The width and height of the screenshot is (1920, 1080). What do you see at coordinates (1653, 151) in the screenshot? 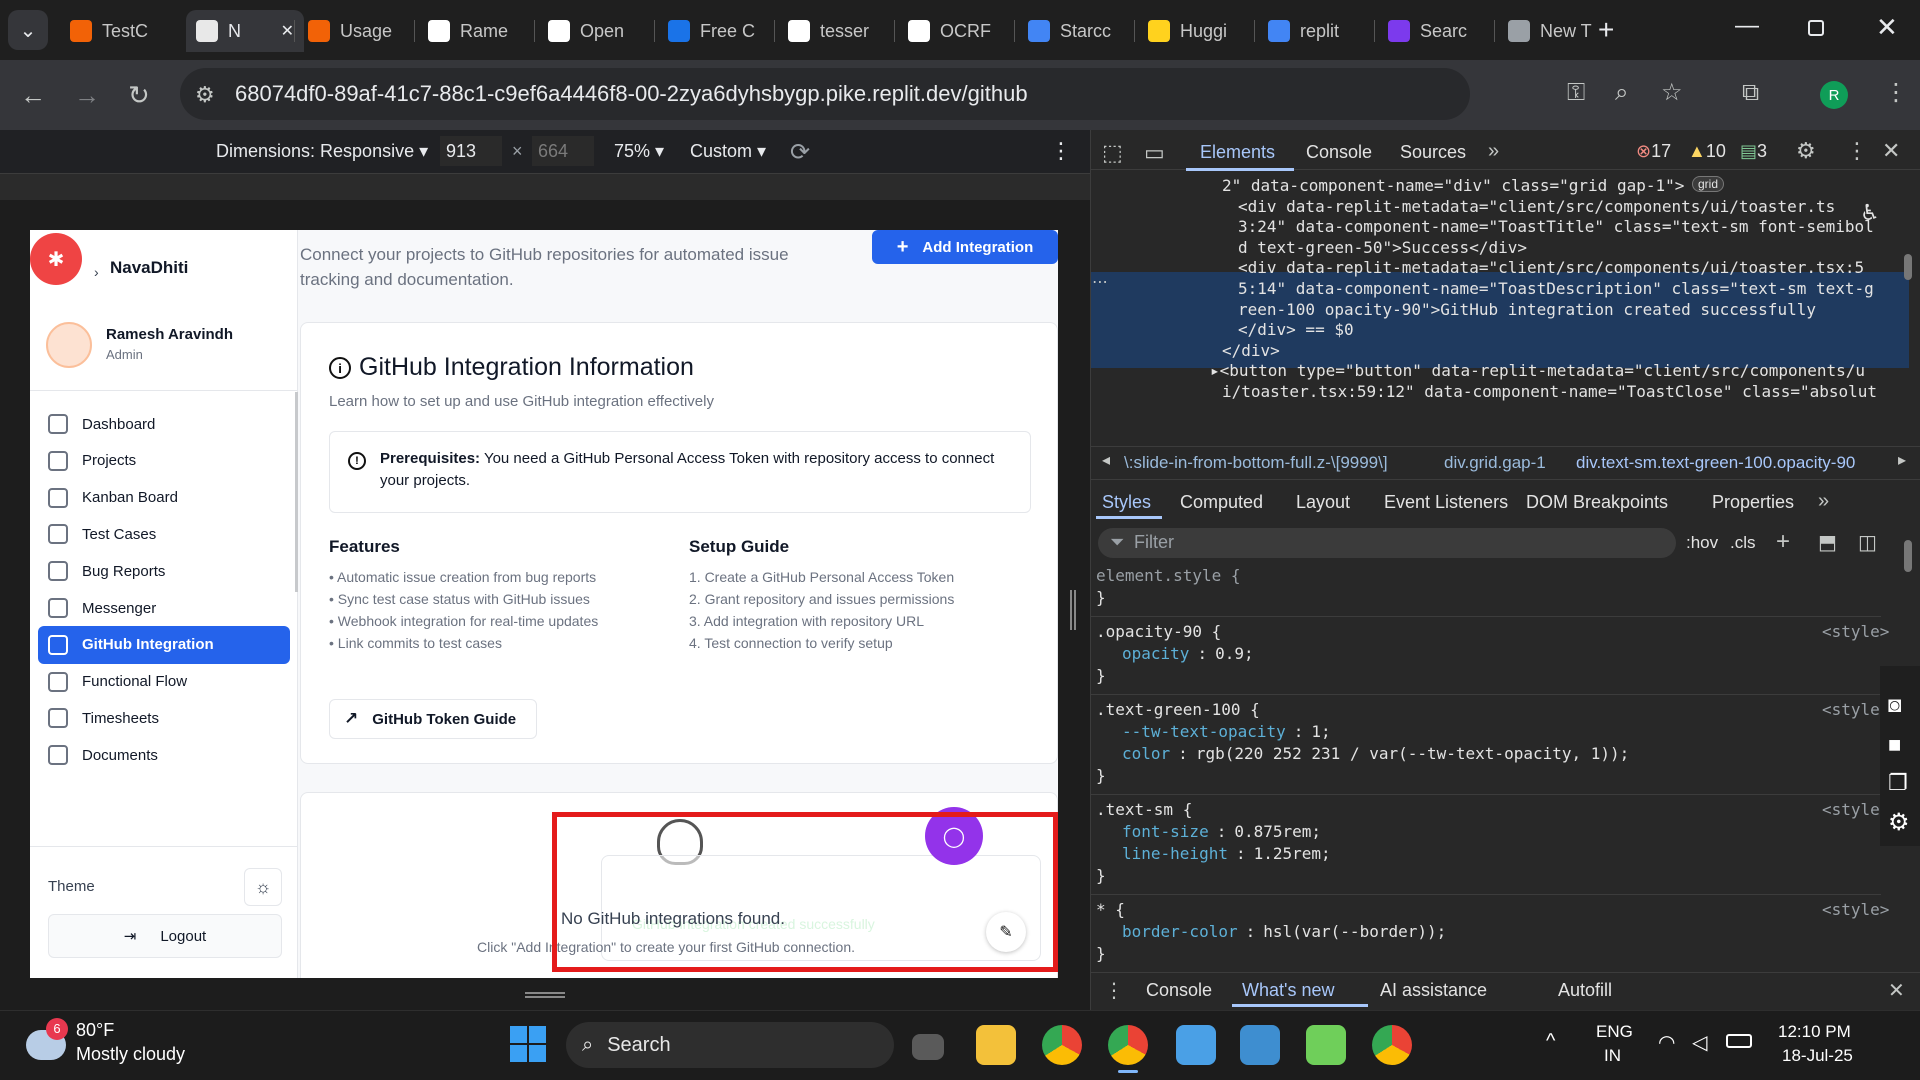
I see `error-count: ⊗17` at bounding box center [1653, 151].